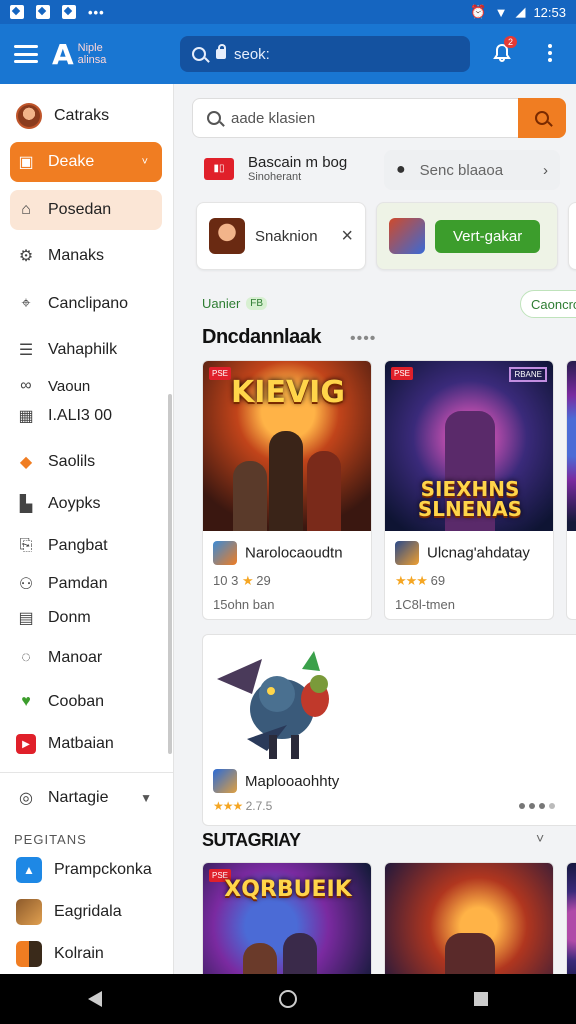 This screenshot has height=1024, width=576. I want to click on home-icon: ⌂, so click(26, 209).